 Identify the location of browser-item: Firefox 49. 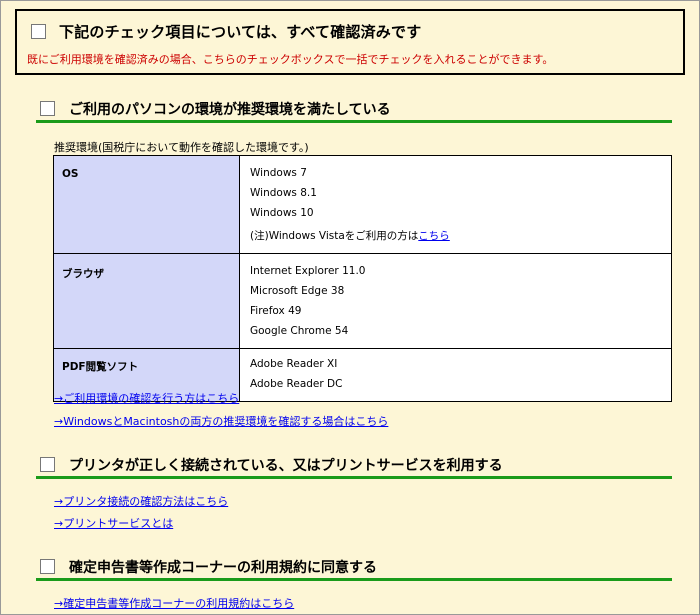
(276, 311).